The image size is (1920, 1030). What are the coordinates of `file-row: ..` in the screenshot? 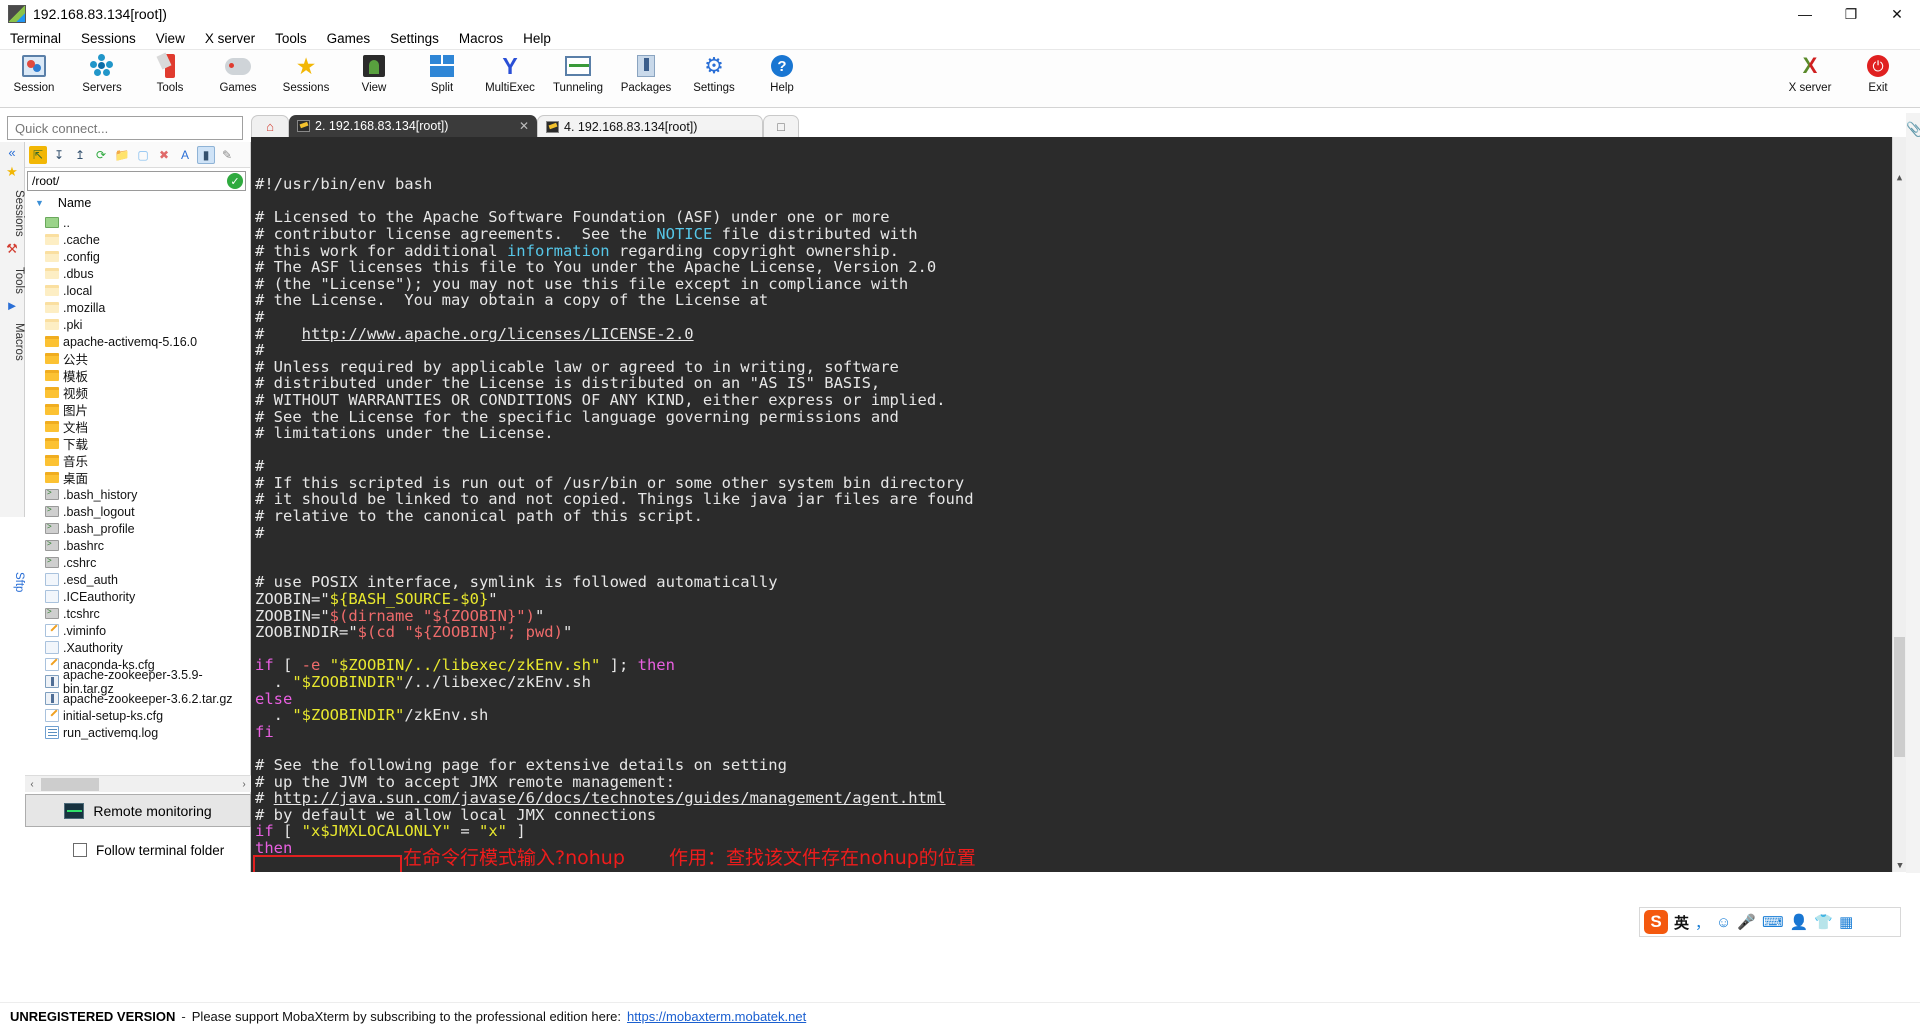 It's located at (137, 222).